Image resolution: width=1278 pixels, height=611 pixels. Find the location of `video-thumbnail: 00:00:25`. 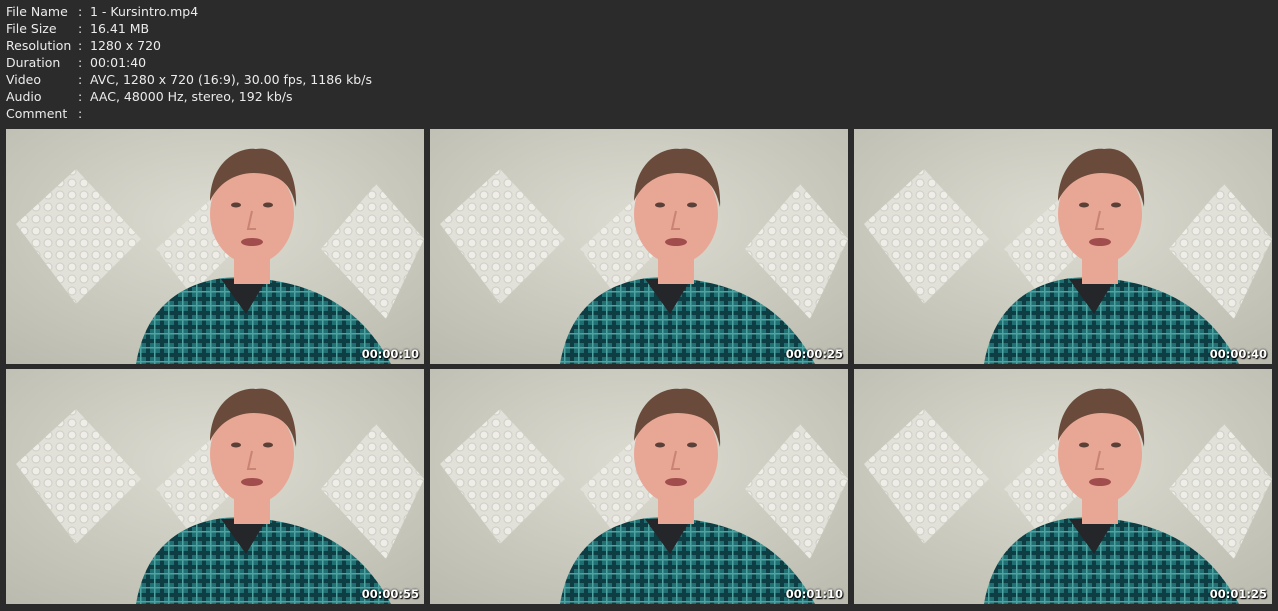

video-thumbnail: 00:00:25 is located at coordinates (639, 246).